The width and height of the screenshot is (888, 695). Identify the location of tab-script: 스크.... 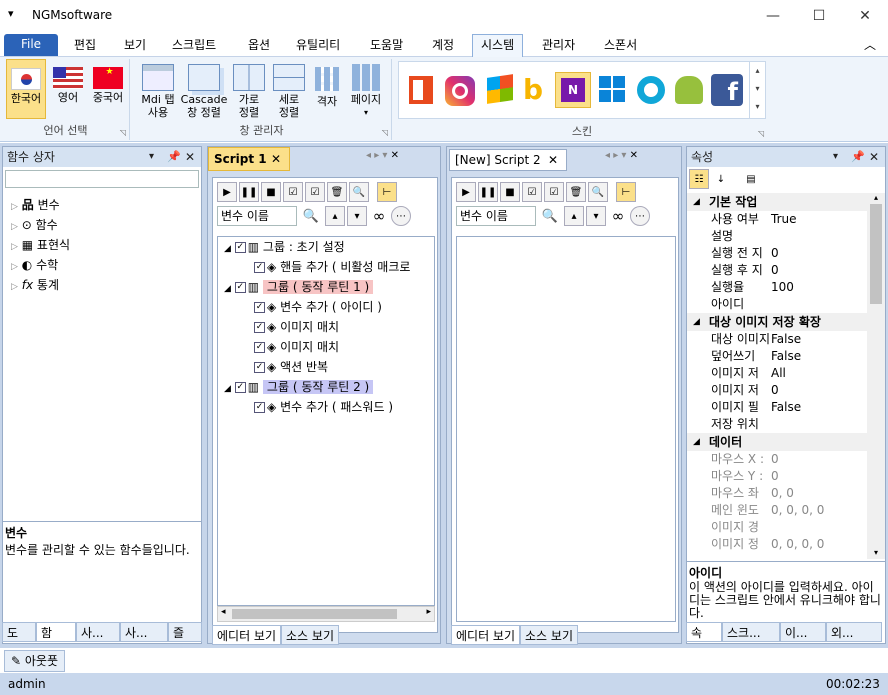
(751, 632).